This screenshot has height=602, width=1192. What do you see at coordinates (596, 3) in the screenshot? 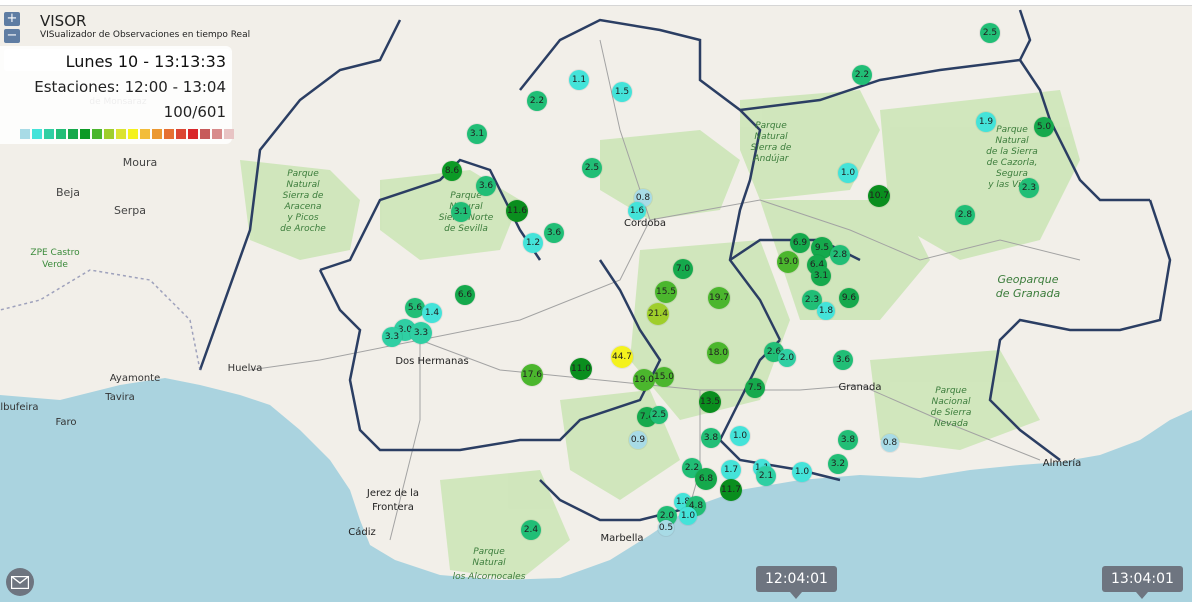
I see `top-frame` at bounding box center [596, 3].